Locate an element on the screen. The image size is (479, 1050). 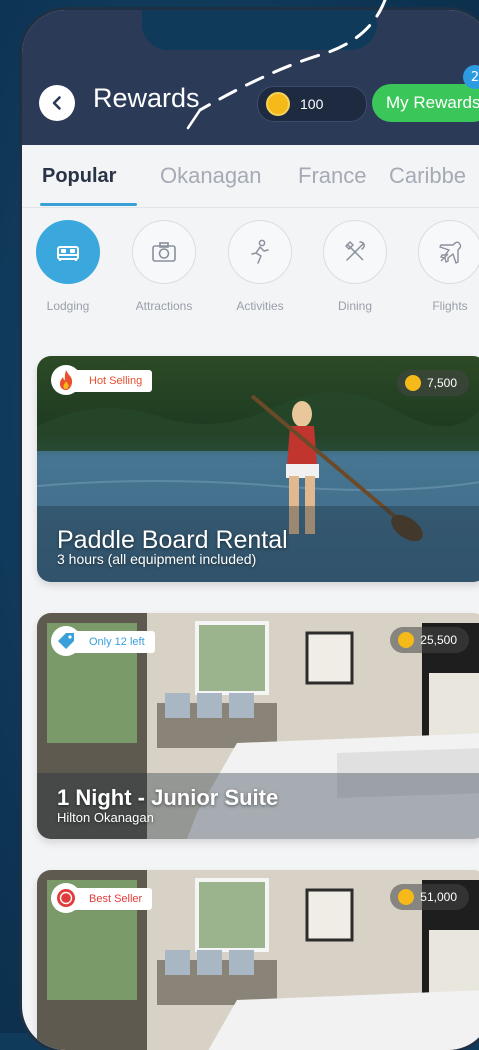
chevron-left-icon is located at coordinates (56, 103).